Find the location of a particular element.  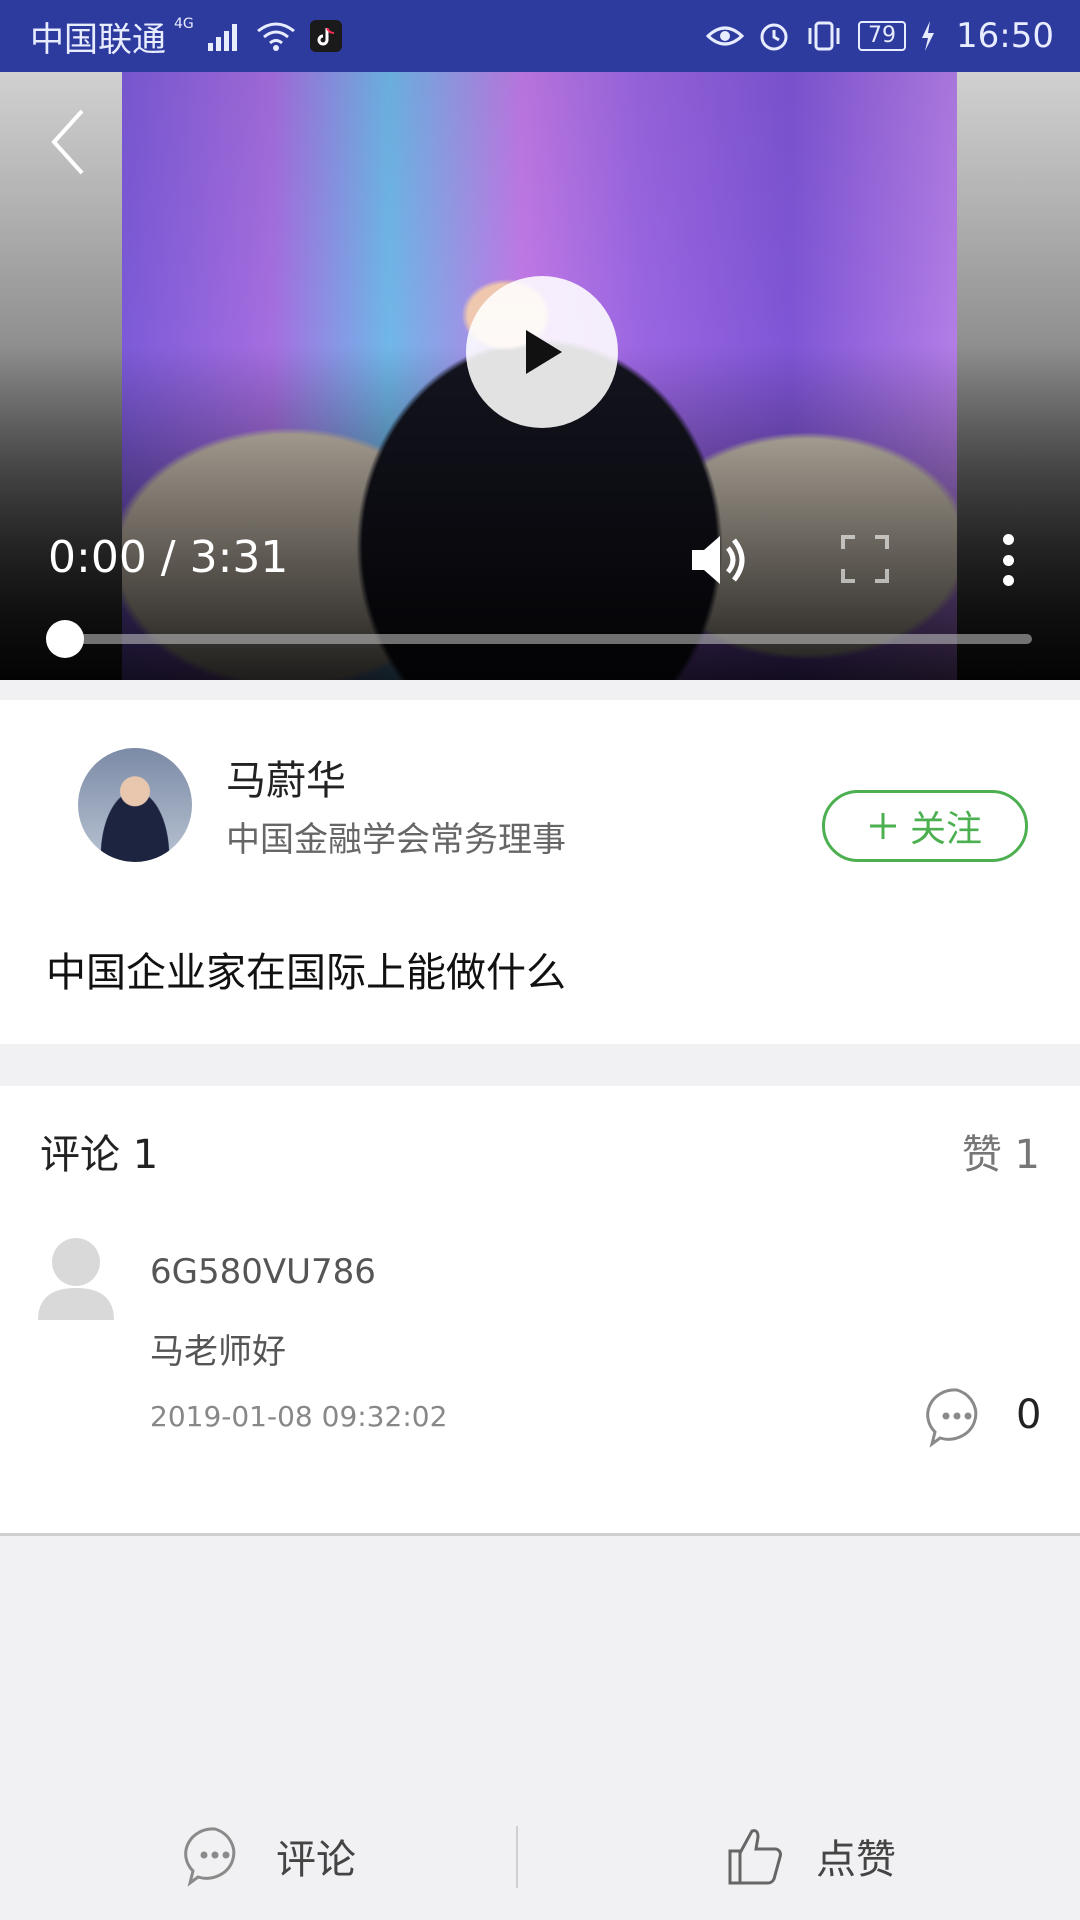

more-options-button is located at coordinates (1008, 560).